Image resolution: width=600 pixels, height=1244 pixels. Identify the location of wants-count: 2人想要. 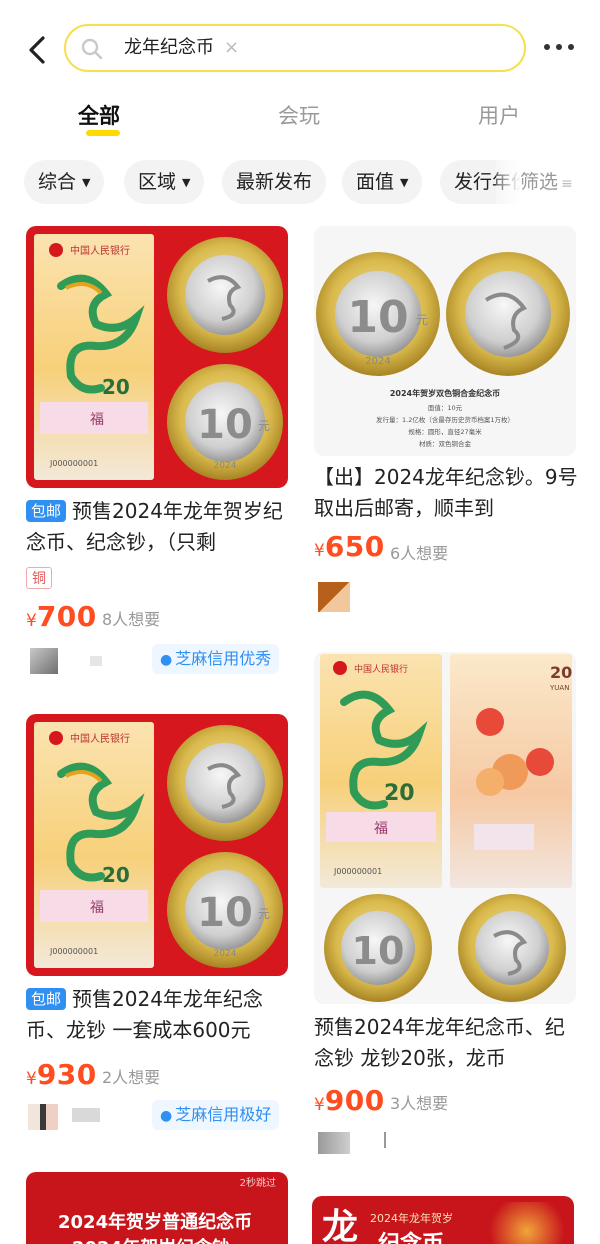
(131, 1077).